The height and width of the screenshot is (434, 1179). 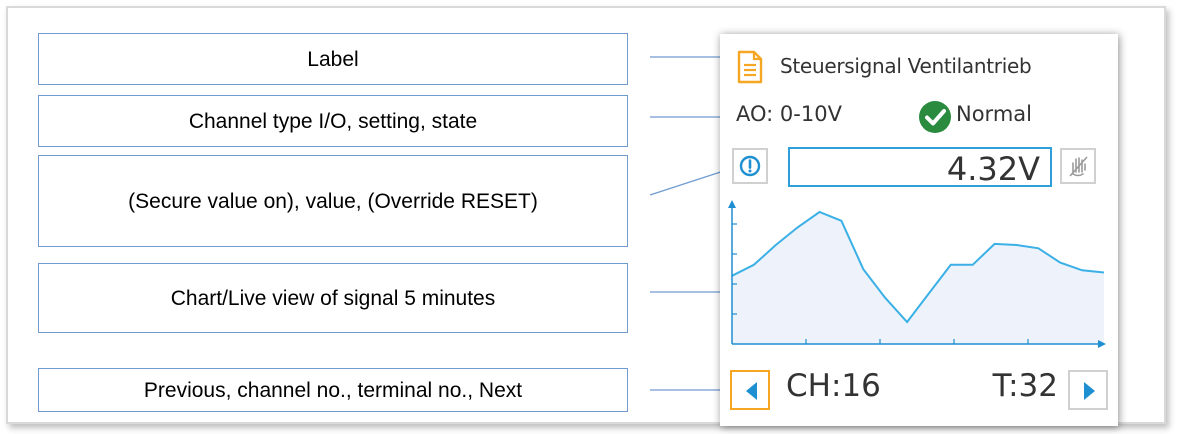 What do you see at coordinates (906, 66) in the screenshot?
I see `channel-label: Steuersignal Ventilantrieb` at bounding box center [906, 66].